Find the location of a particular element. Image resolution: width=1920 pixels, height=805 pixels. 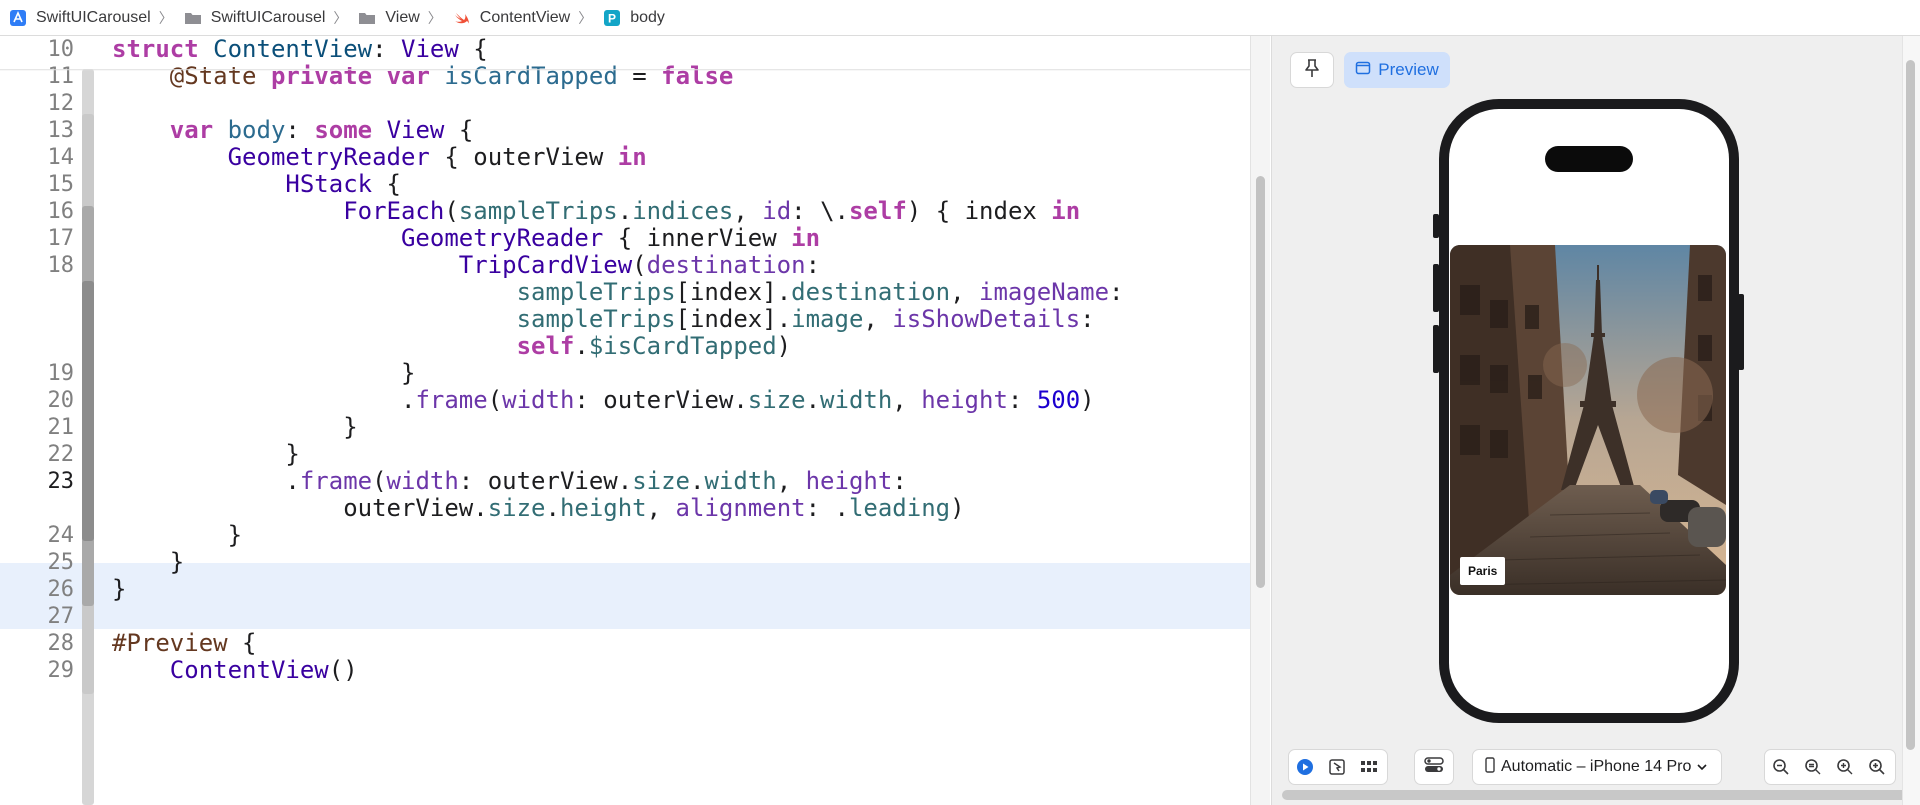

code-text: #Preview { is located at coordinates (184, 643).